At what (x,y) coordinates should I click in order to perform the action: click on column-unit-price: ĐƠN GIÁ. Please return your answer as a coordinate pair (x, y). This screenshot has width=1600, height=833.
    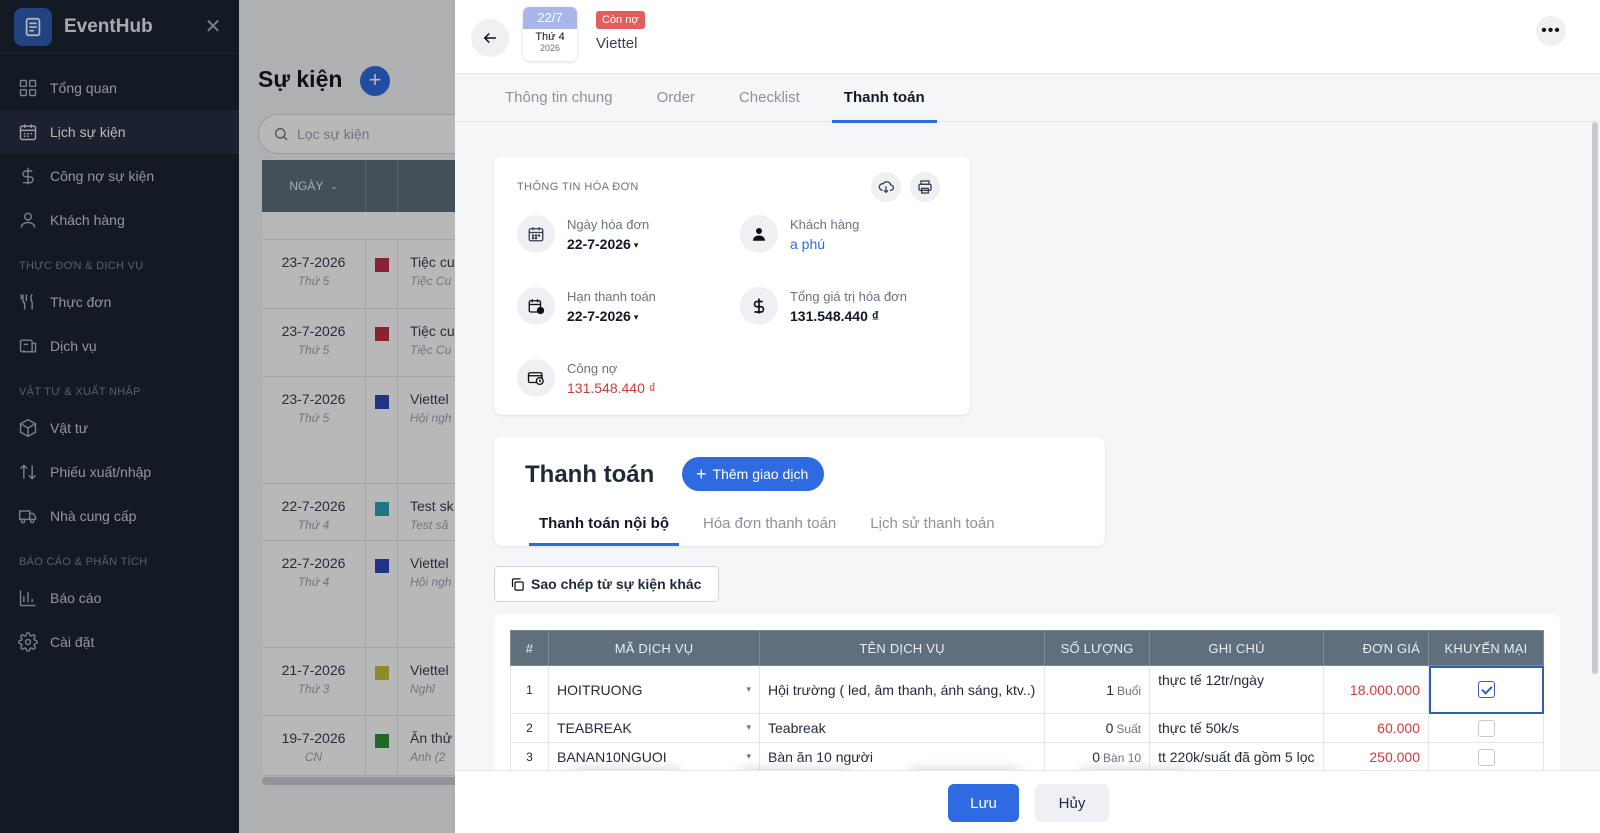
    Looking at the image, I should click on (1376, 648).